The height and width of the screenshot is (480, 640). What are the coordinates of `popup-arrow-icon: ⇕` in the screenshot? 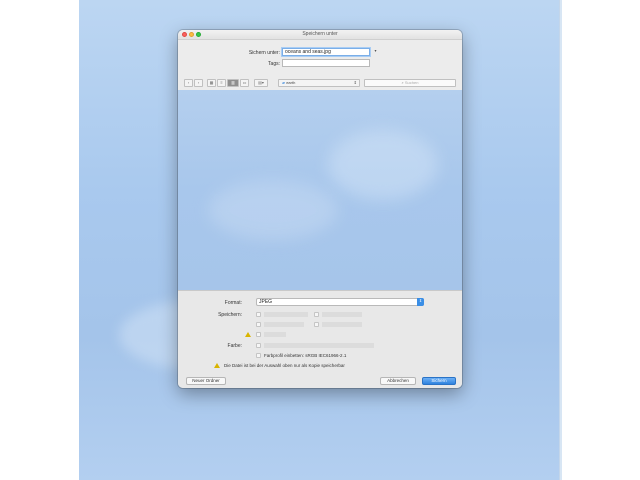 It's located at (420, 302).